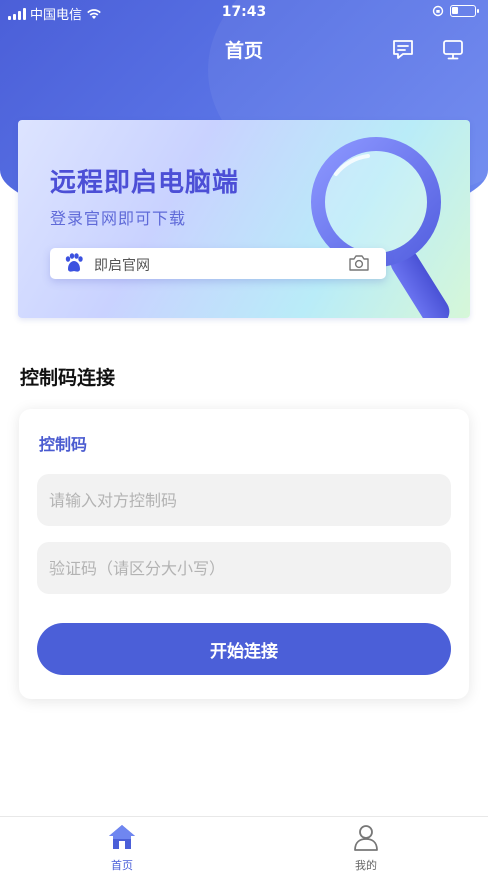 The width and height of the screenshot is (488, 874). I want to click on status-bar: 中国电信 17:43, so click(244, 13).